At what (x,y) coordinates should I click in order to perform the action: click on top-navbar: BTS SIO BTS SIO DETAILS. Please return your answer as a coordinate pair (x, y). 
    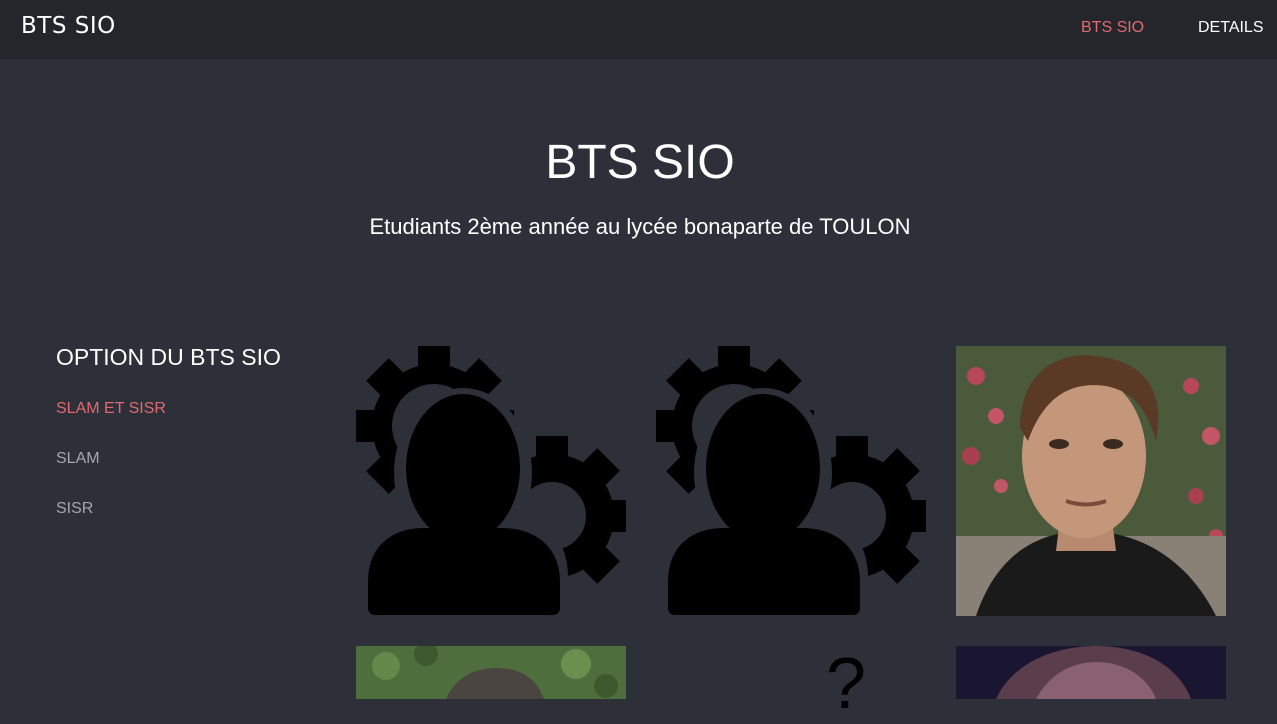
    Looking at the image, I should click on (638, 29).